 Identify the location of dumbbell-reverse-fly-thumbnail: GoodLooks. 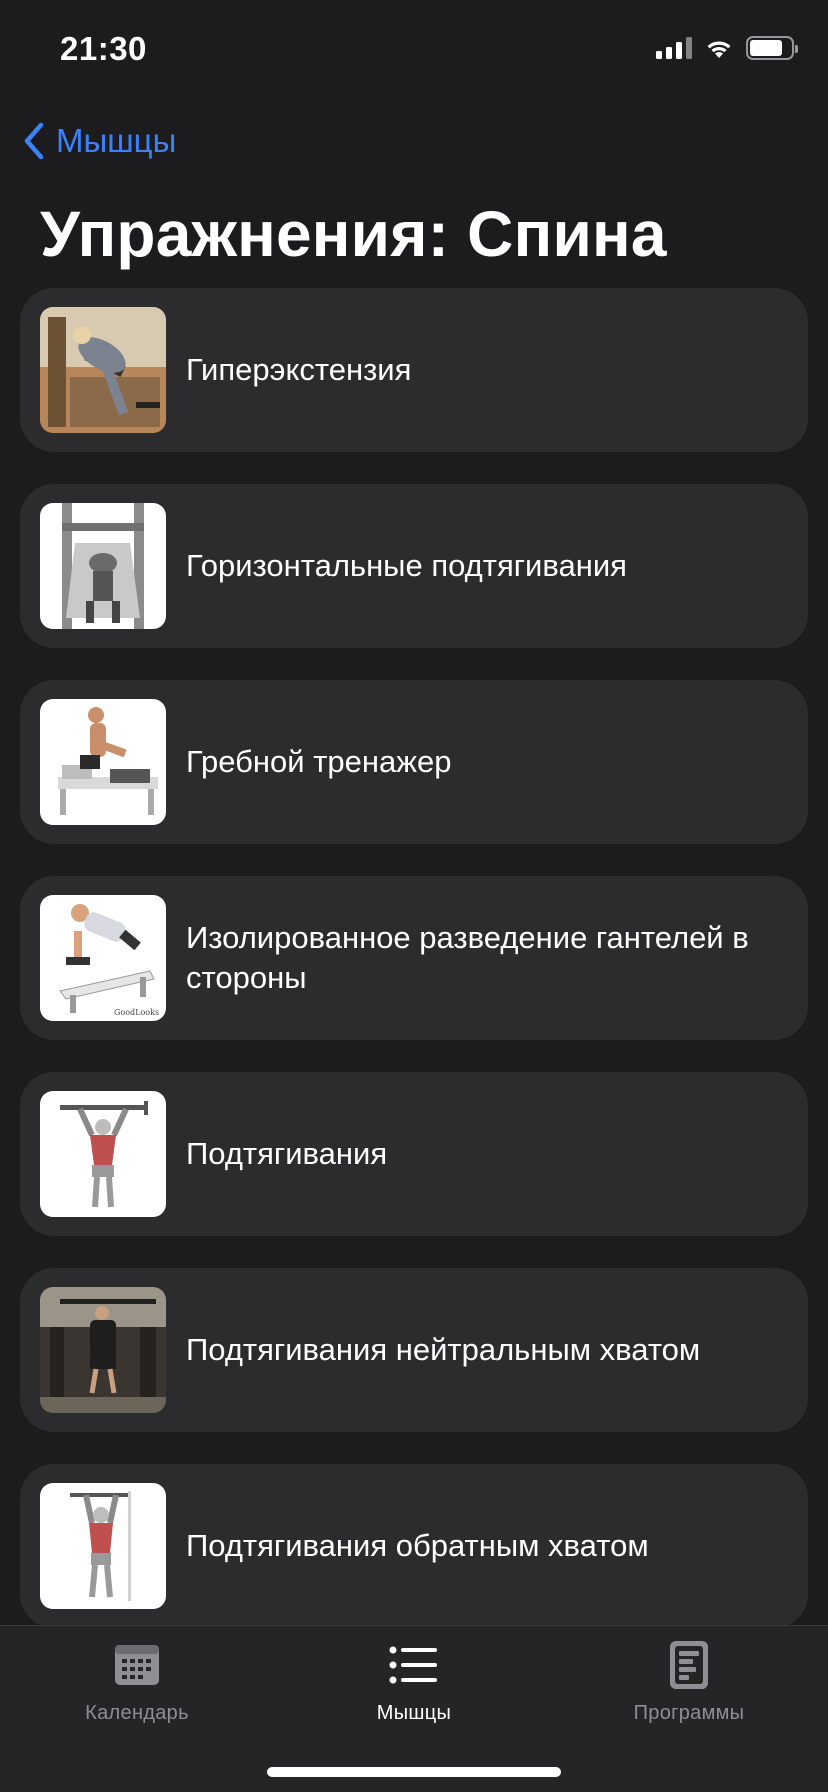
(103, 958).